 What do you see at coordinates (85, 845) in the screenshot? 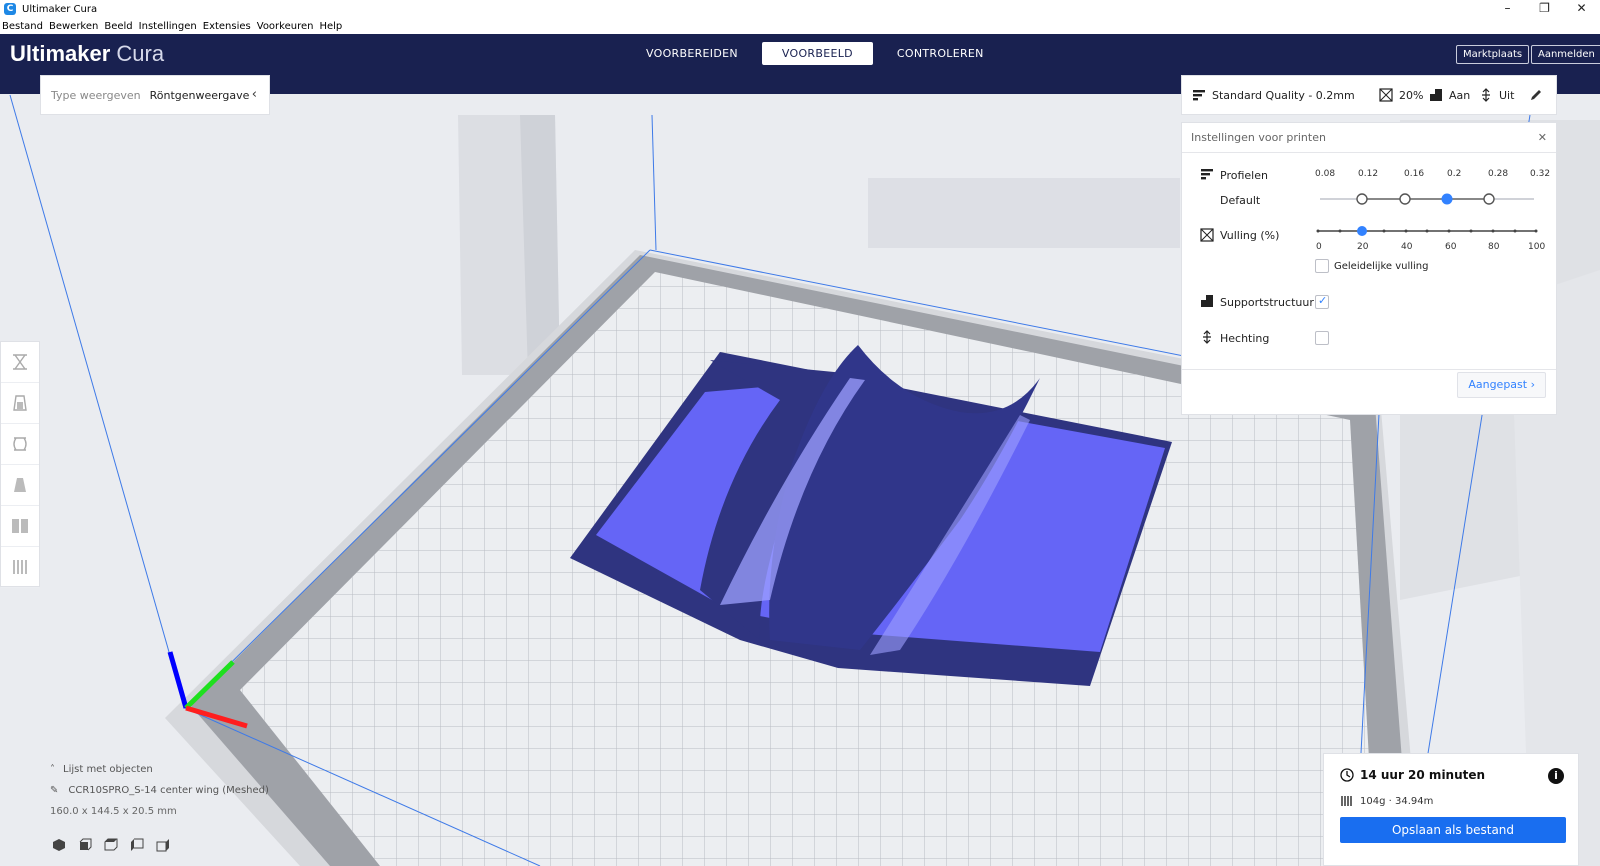
I see `view-front-icon` at bounding box center [85, 845].